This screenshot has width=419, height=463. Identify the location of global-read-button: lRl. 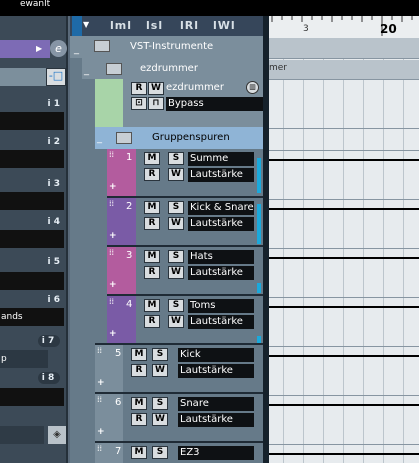
(189, 25).